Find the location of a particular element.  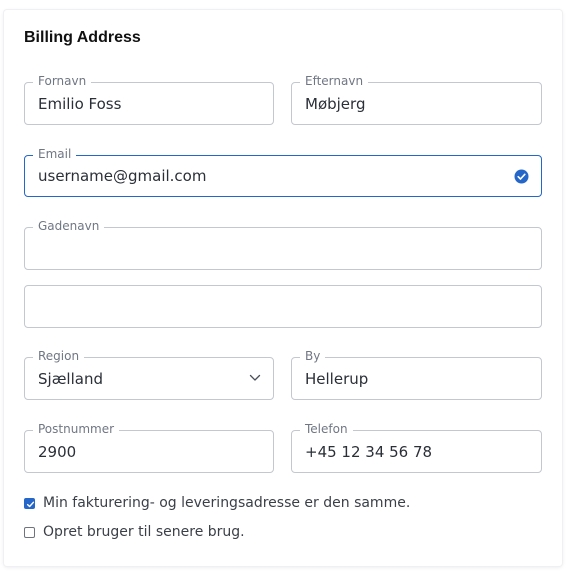

phone-value: +45 12 34 56 78 is located at coordinates (369, 451).